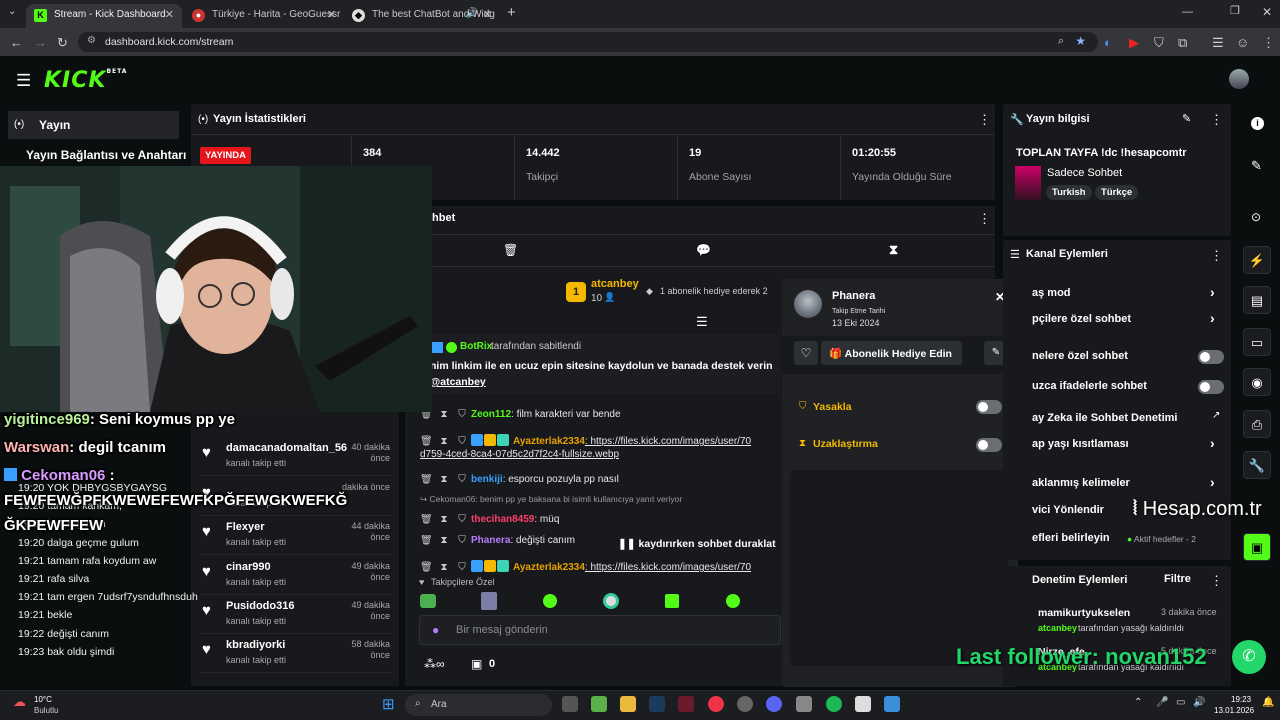 This screenshot has width=1280, height=720. What do you see at coordinates (1186, 118) in the screenshot?
I see `edit-pencil-icon: ✎` at bounding box center [1186, 118].